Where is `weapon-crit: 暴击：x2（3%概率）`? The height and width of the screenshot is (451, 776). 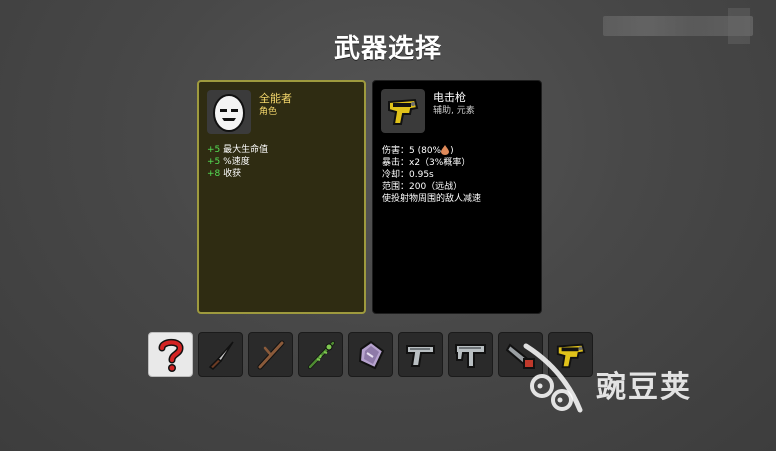
weapon-crit: 暴击：x2（3%概率） is located at coordinates (426, 163).